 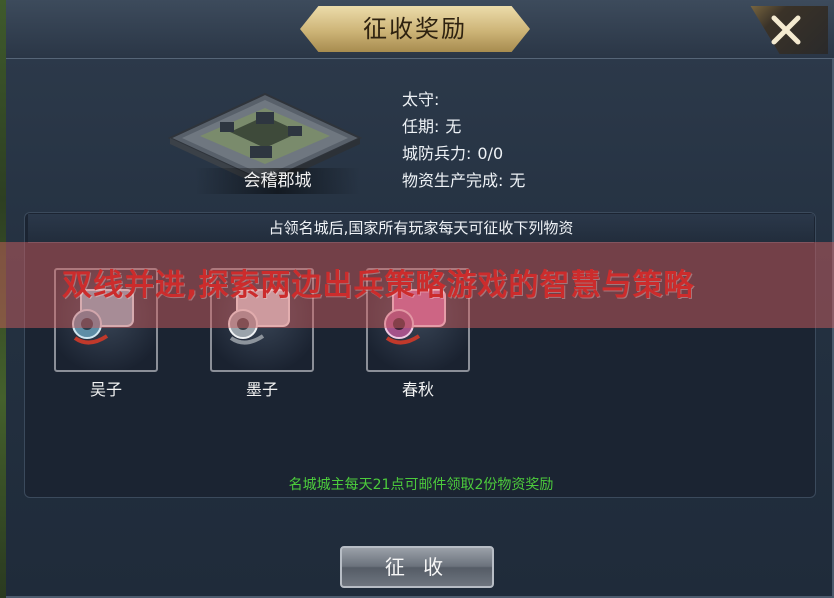 I want to click on item-label: 吴子, so click(x=105, y=389).